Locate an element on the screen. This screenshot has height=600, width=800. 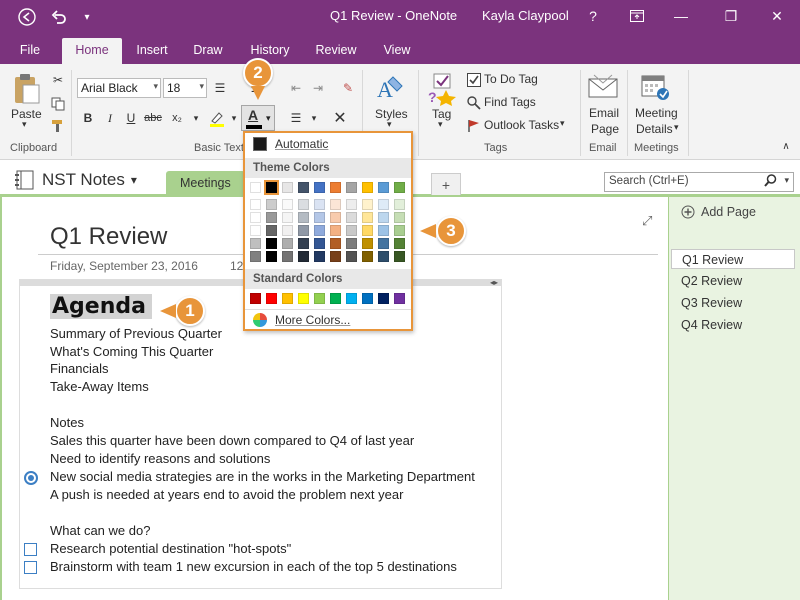
note-line: Financials is located at coordinates (79, 368).